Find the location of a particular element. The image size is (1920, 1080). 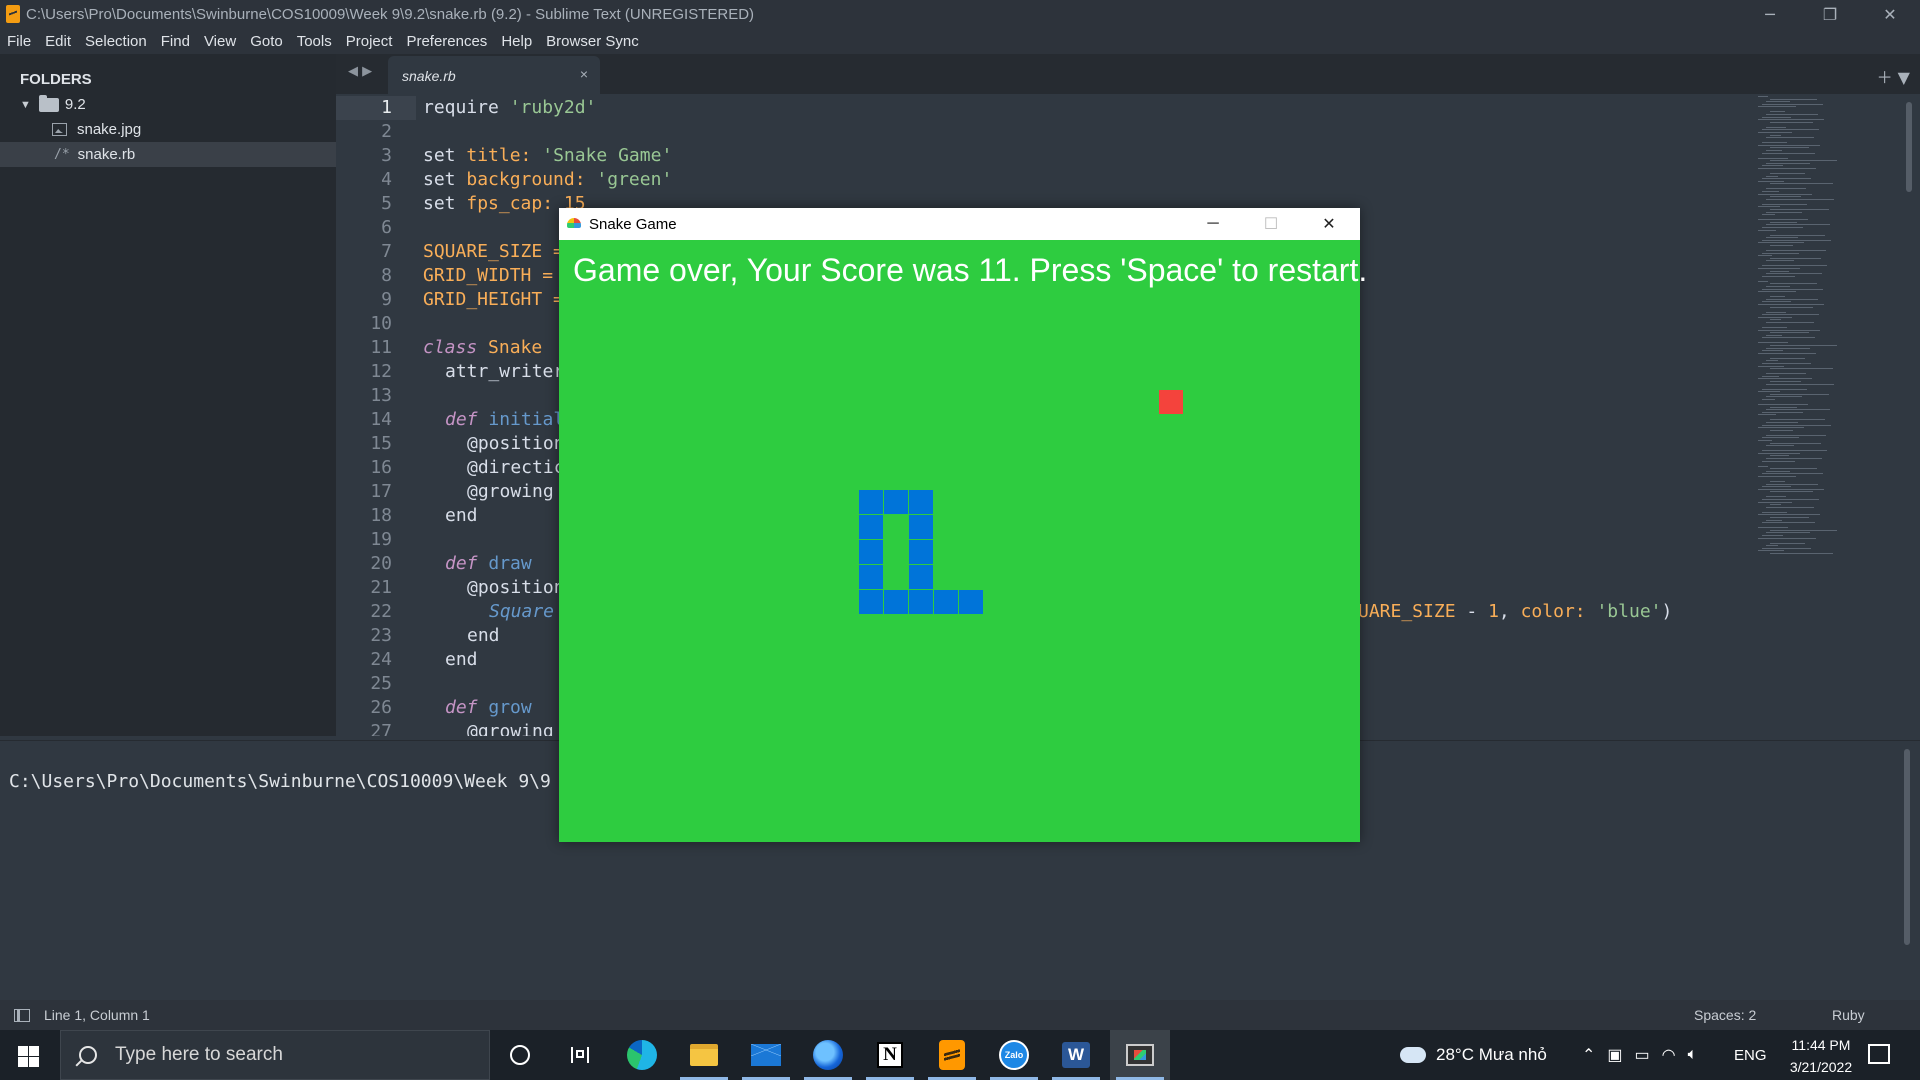

menu-tools: Tools is located at coordinates (314, 41).